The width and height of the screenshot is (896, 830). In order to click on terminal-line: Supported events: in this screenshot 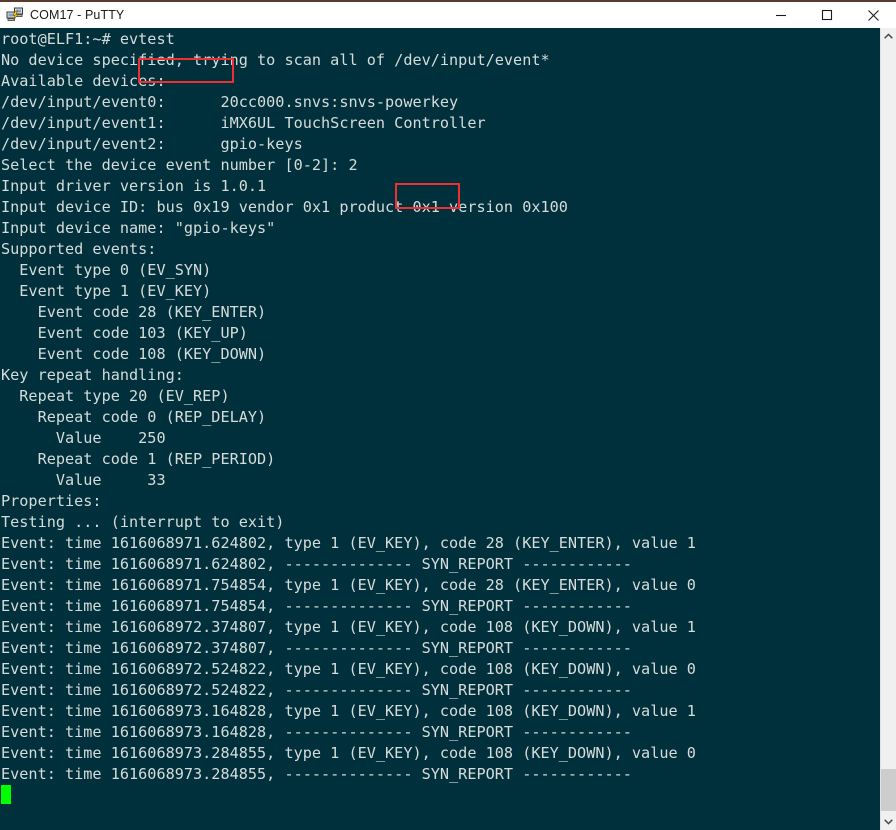, I will do `click(79, 249)`.